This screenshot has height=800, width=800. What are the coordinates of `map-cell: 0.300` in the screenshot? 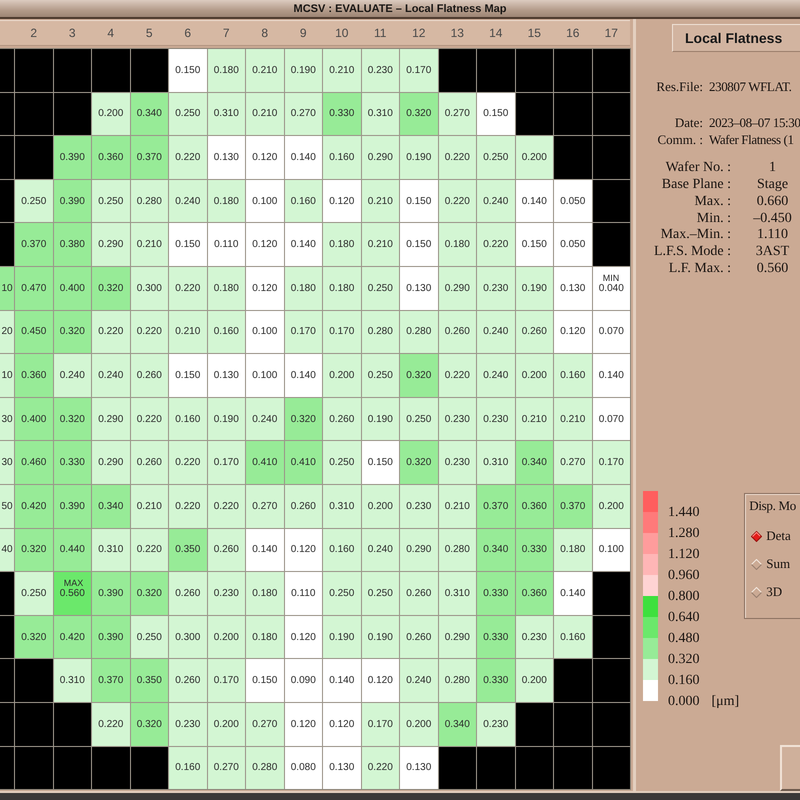 It's located at (187, 637).